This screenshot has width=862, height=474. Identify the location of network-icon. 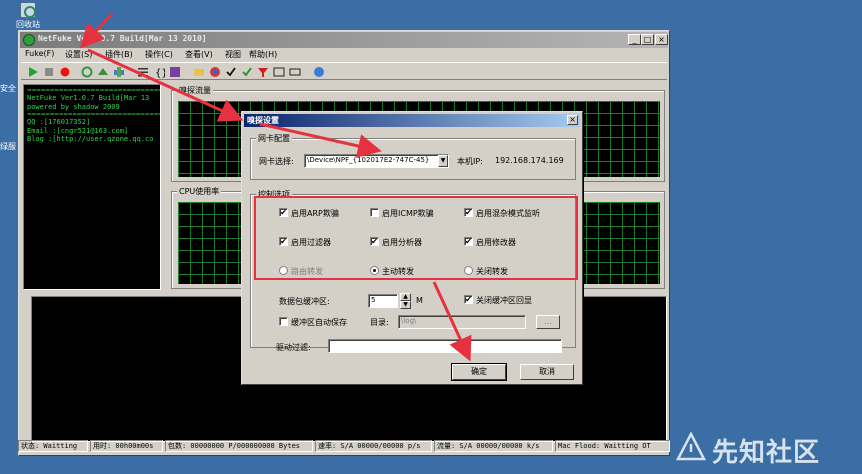
(103, 72).